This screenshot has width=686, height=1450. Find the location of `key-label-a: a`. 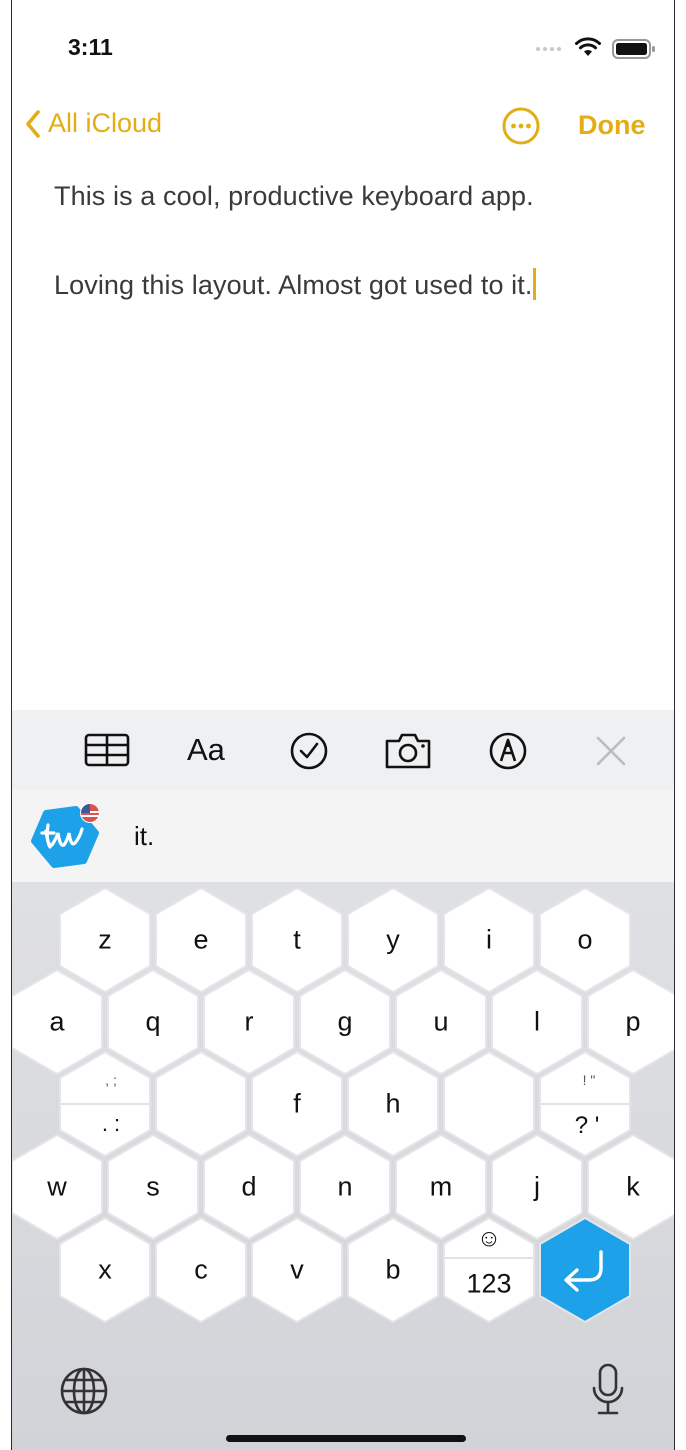

key-label-a: a is located at coordinates (57, 1021).